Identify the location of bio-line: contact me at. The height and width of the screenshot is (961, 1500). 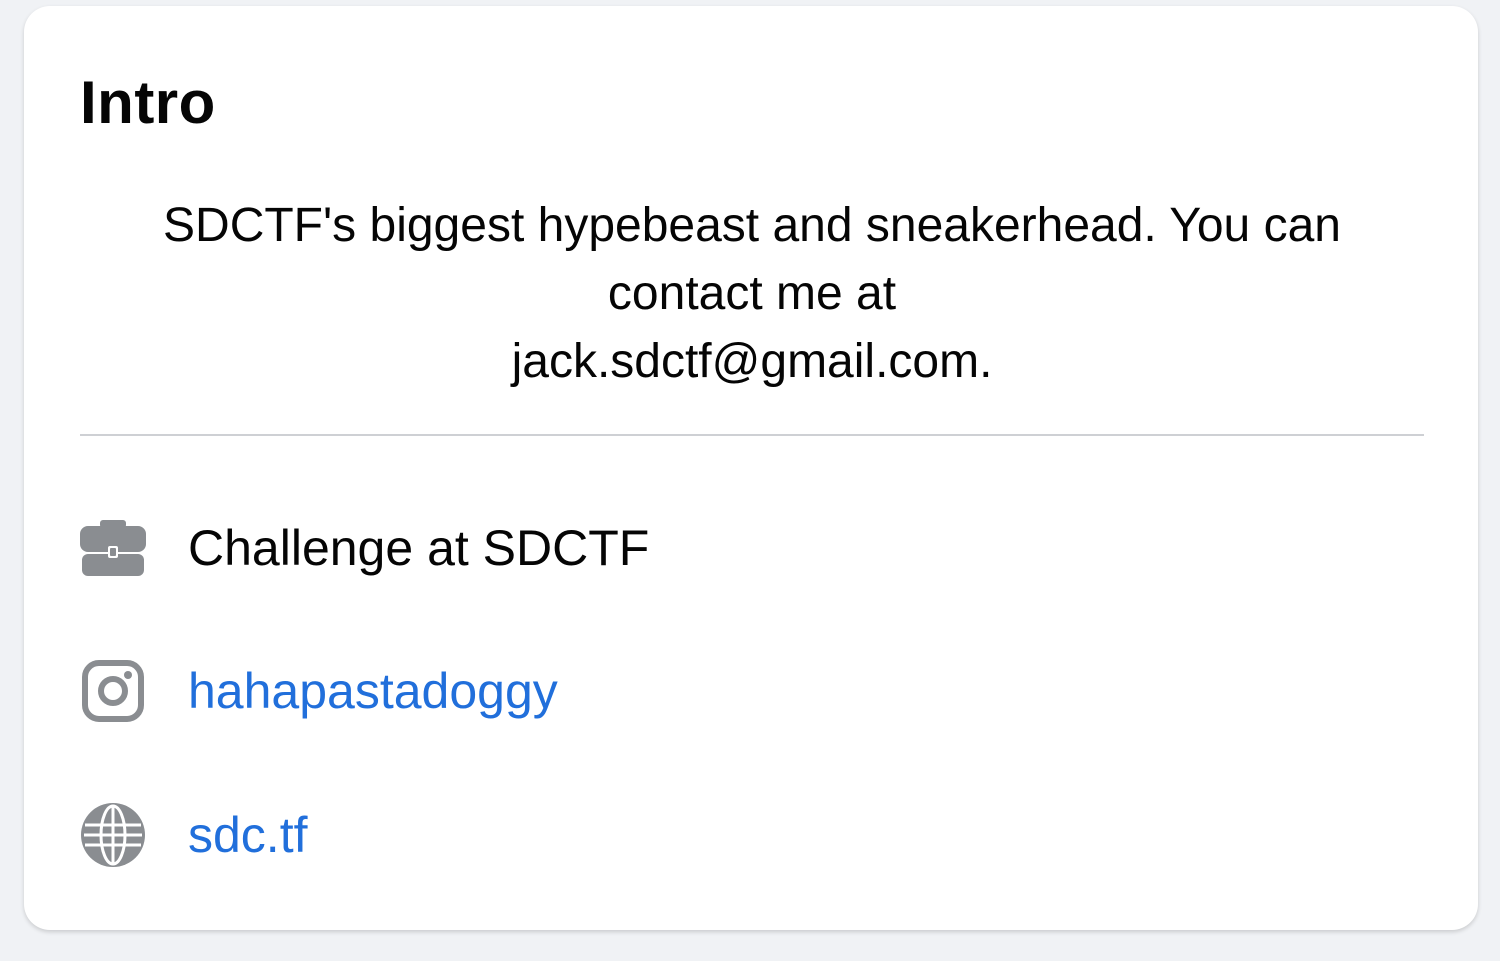
(752, 293).